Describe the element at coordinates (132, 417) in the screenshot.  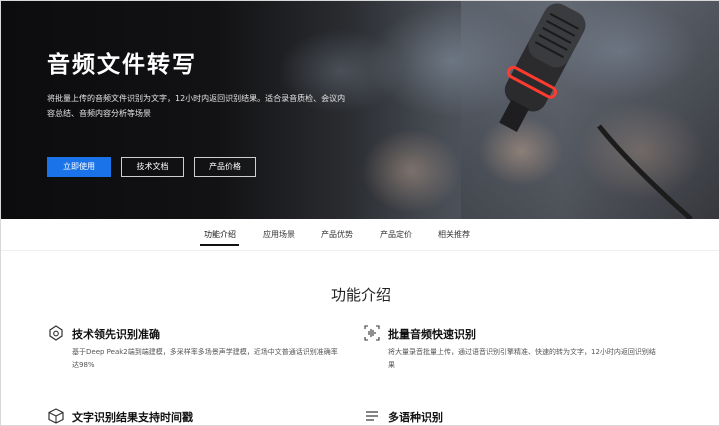
I see `feature-title: 文字识别结果支持时间戳` at that location.